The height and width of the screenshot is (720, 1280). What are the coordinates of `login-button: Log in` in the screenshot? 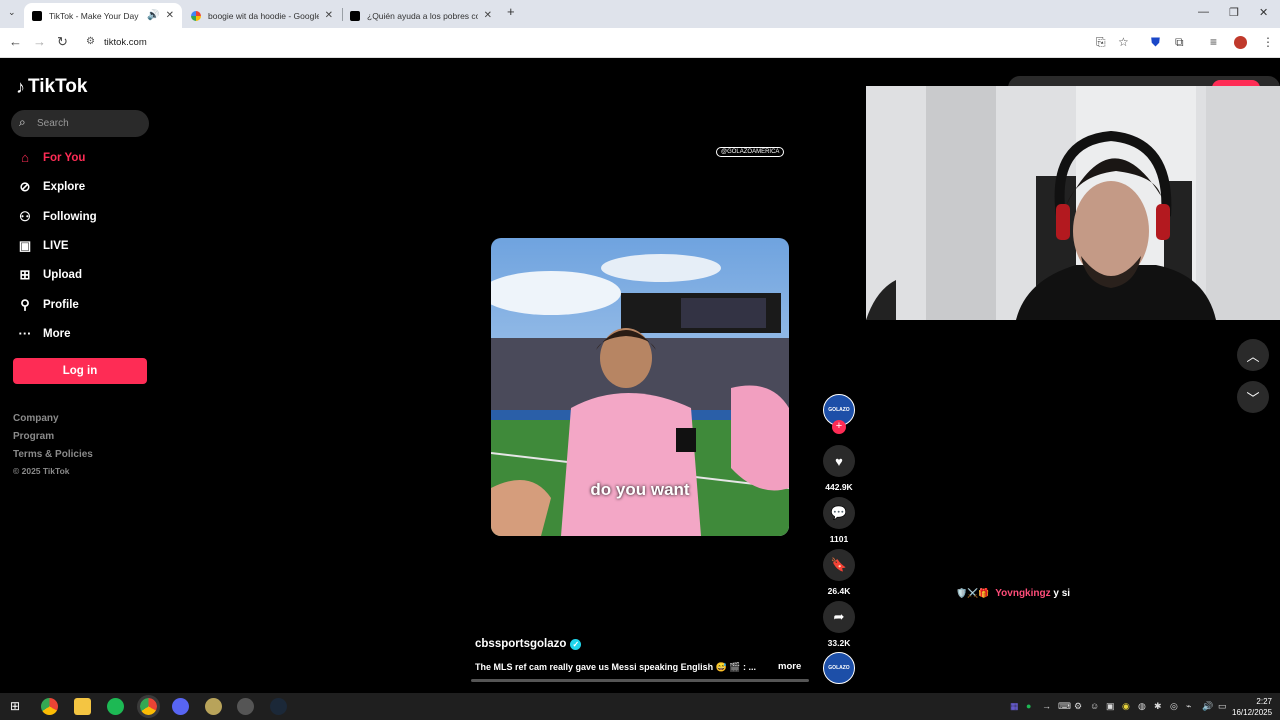 It's located at (80, 371).